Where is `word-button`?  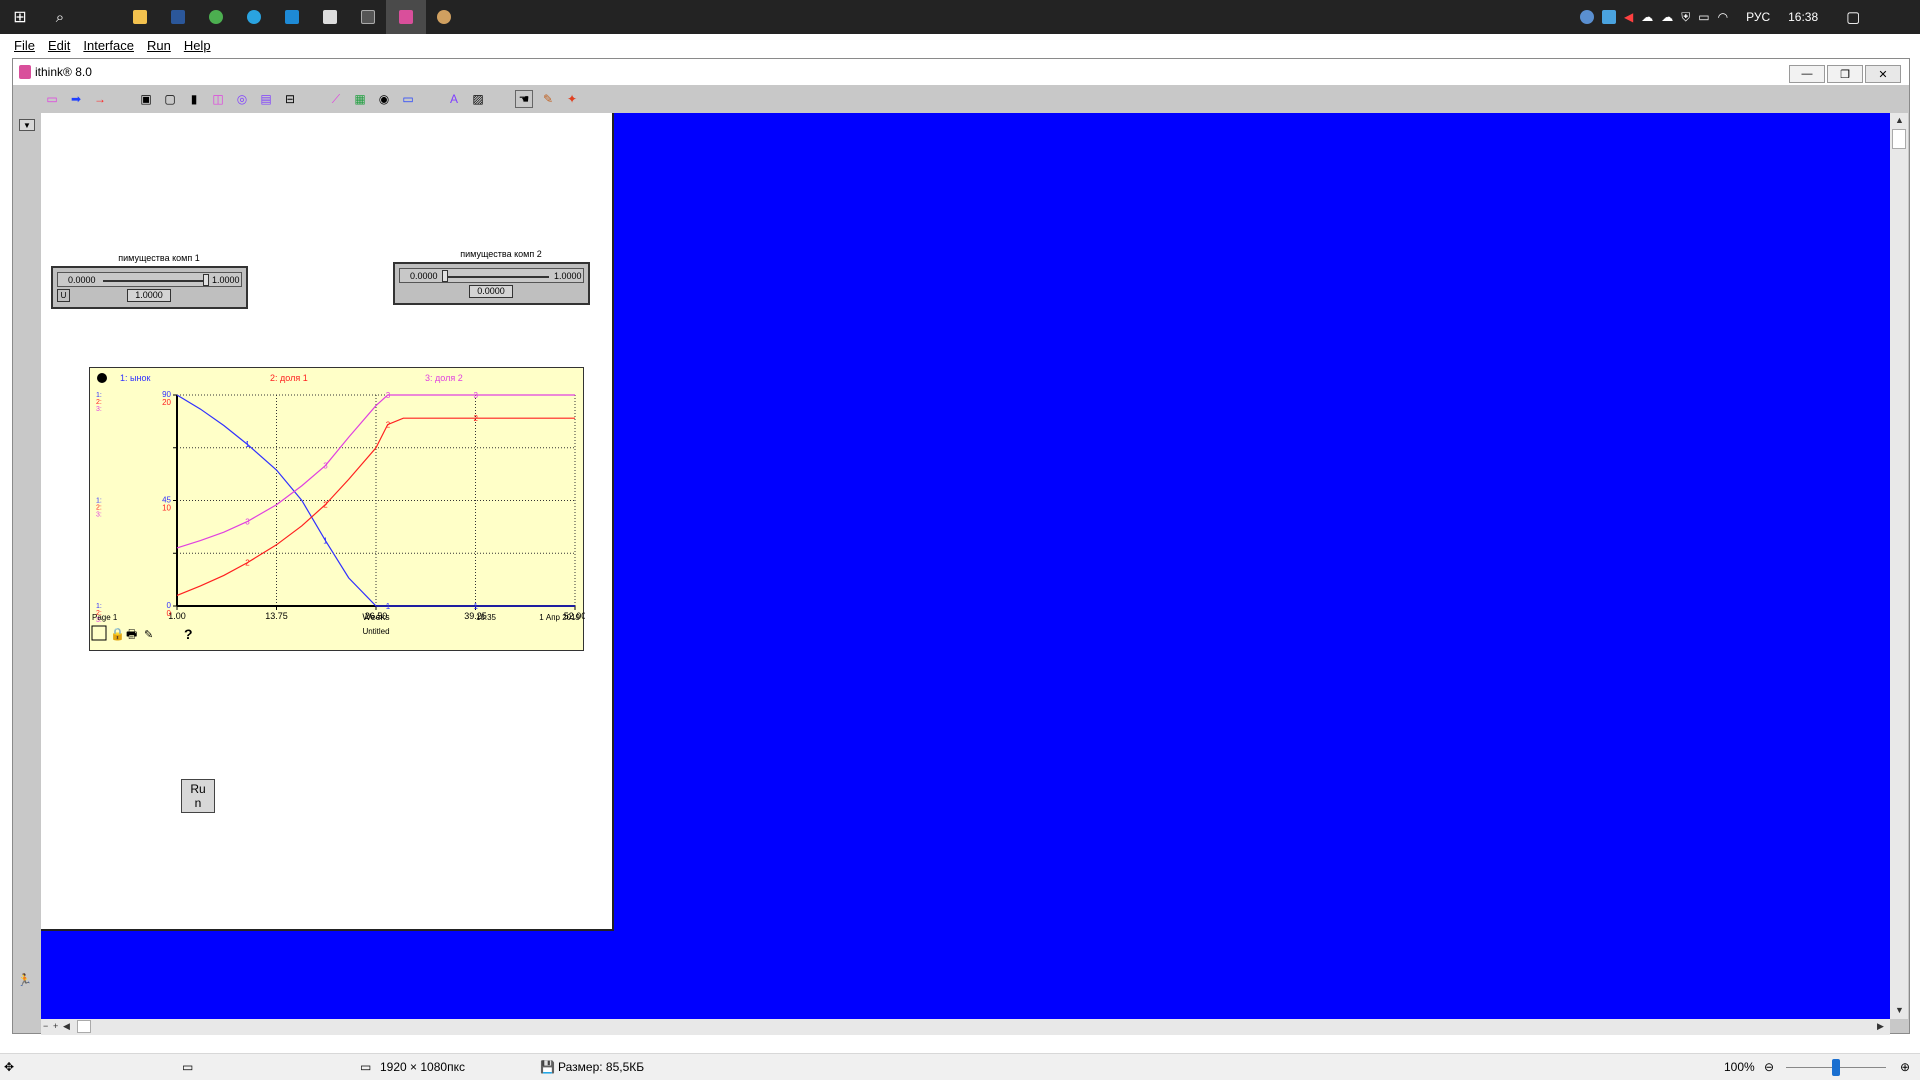 word-button is located at coordinates (178, 17).